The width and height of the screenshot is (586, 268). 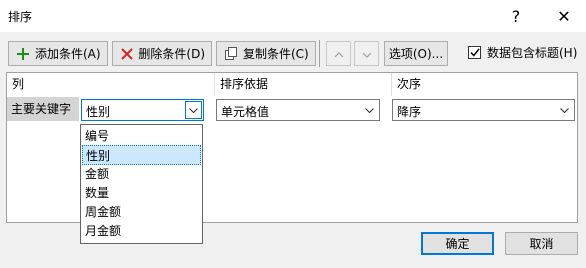 I want to click on toolbar-separator, so click(x=319, y=53).